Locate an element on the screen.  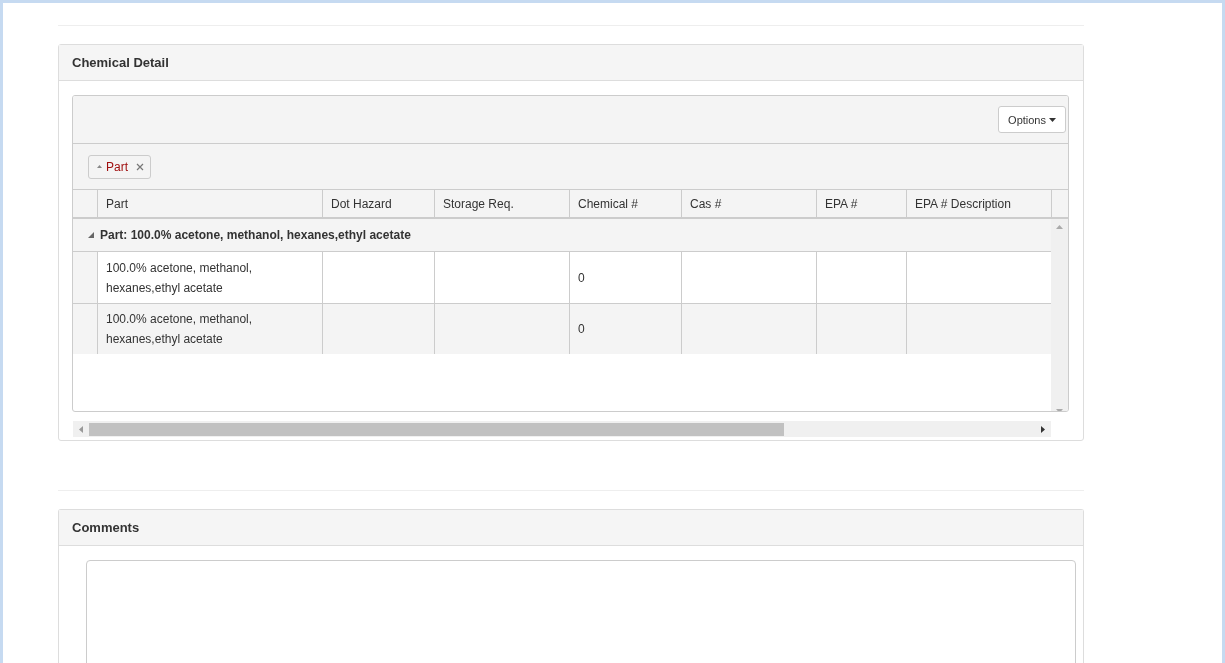
column-header: Part is located at coordinates (209, 203).